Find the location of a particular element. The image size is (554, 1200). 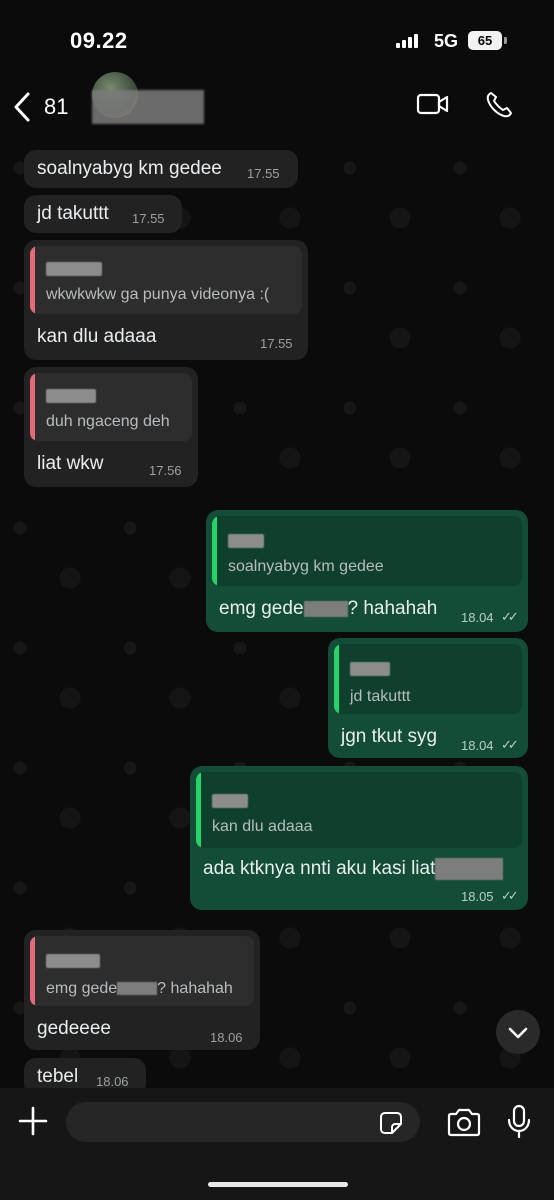

message-text: jd takuttt is located at coordinates (73, 213).